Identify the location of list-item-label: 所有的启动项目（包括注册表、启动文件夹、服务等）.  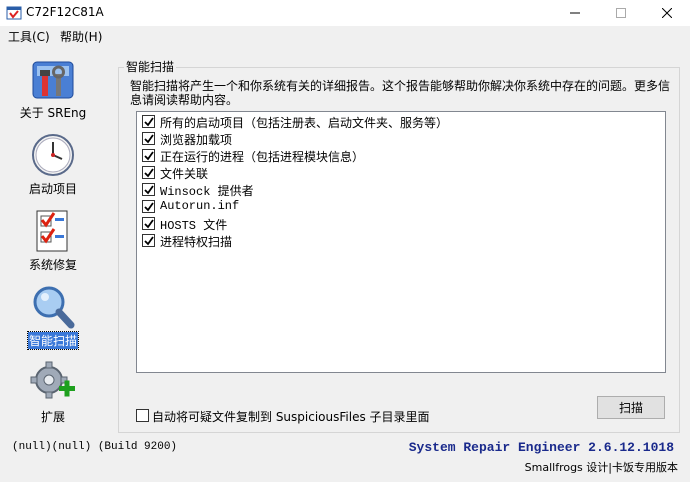
(304, 123).